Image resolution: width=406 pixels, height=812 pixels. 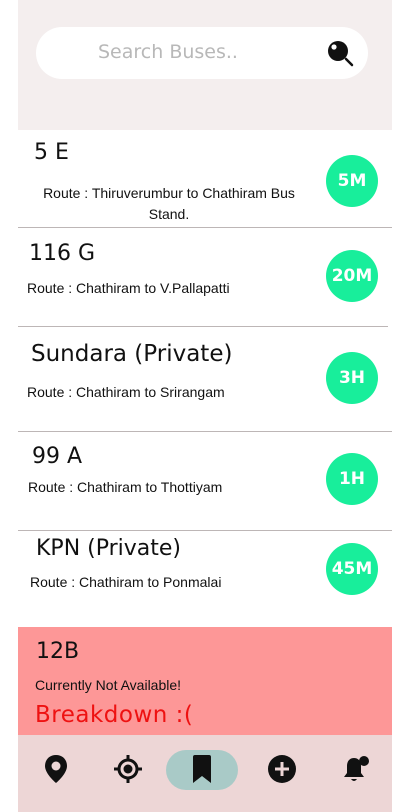 What do you see at coordinates (108, 685) in the screenshot?
I see `availability-status: Currently Not Available!` at bounding box center [108, 685].